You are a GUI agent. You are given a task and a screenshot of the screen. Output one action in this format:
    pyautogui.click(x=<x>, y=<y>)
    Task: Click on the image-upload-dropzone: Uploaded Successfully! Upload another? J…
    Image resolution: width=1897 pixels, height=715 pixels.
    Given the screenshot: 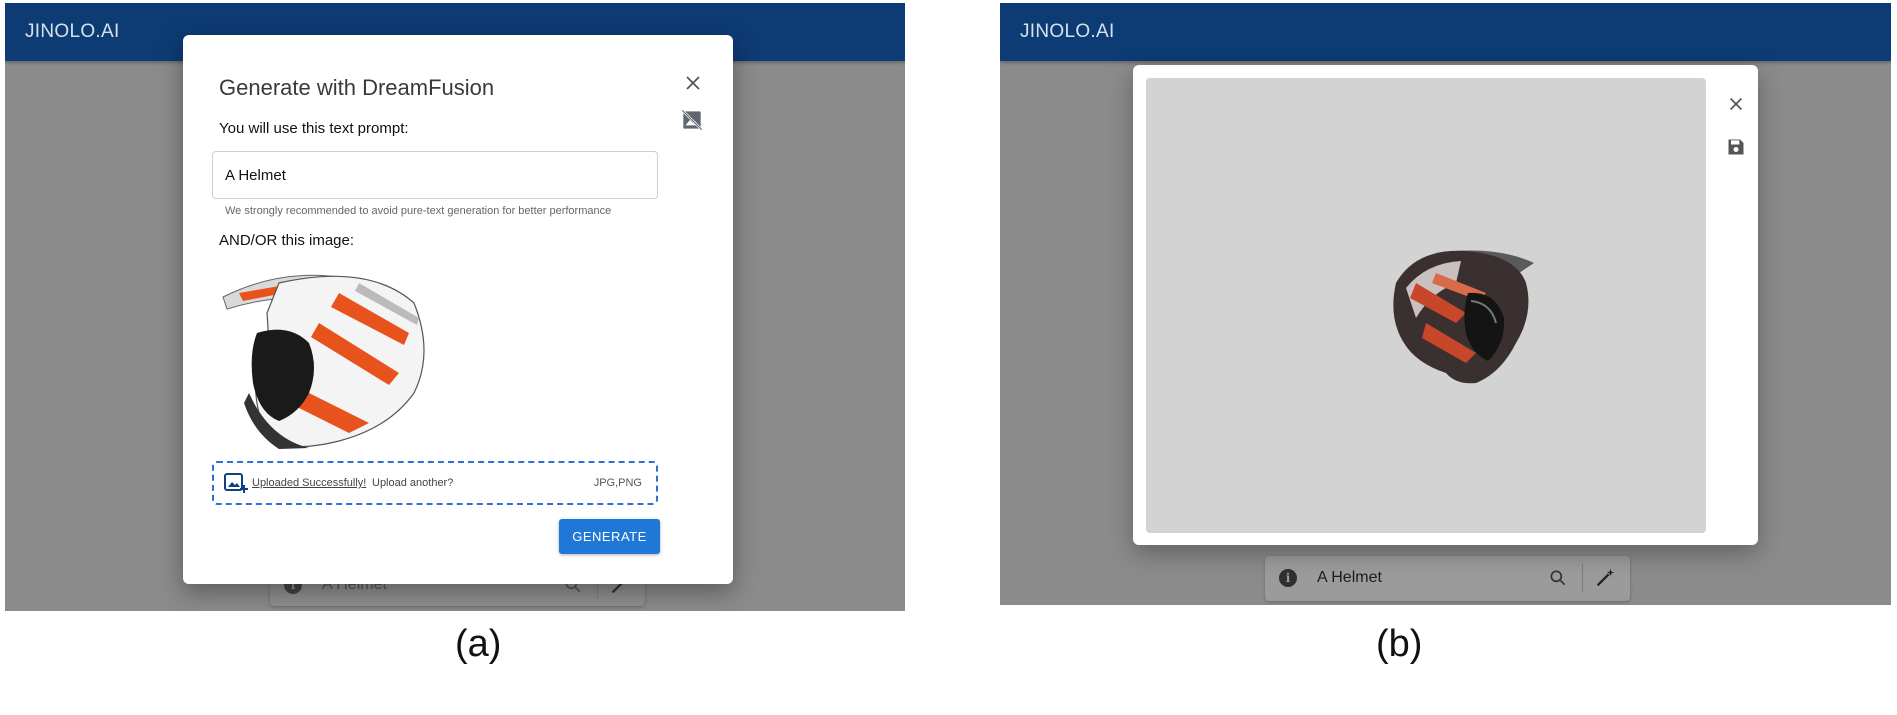 What is the action you would take?
    pyautogui.click(x=435, y=483)
    